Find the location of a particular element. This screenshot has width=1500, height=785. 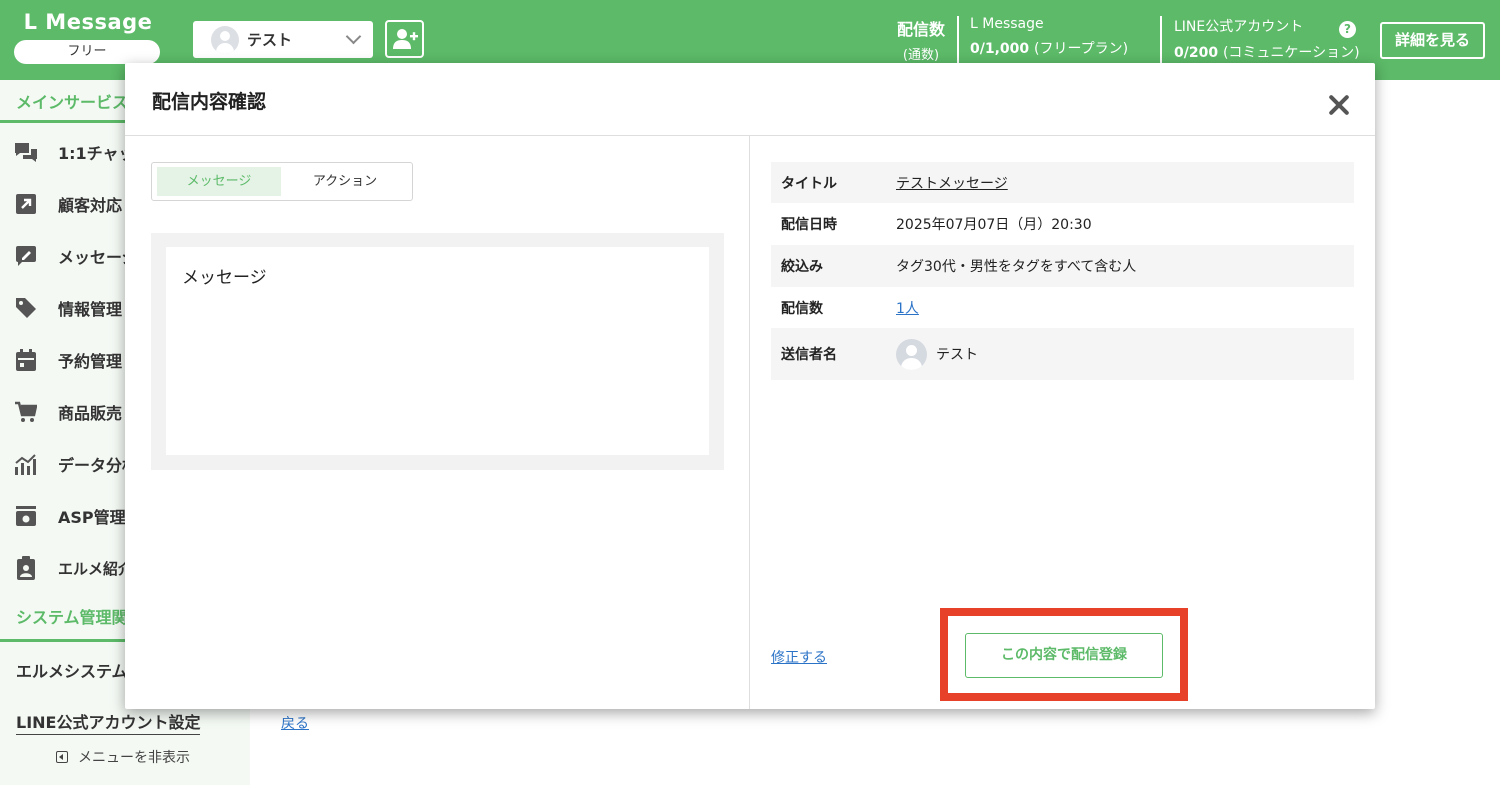

table-row: 配信数 1人 is located at coordinates (1062, 307).